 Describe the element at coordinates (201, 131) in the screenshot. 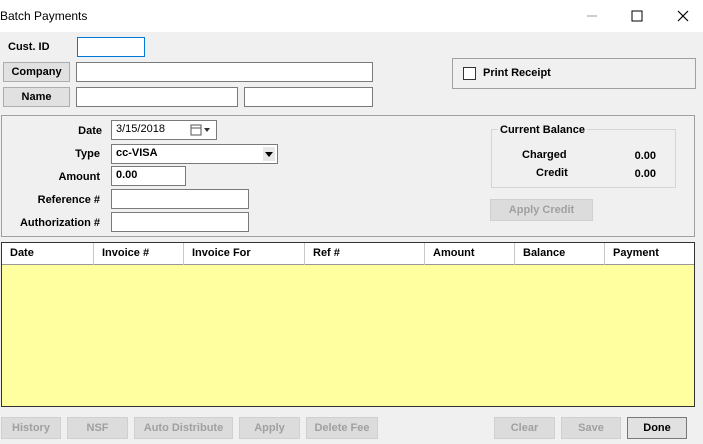

I see `calendar-icon` at that location.